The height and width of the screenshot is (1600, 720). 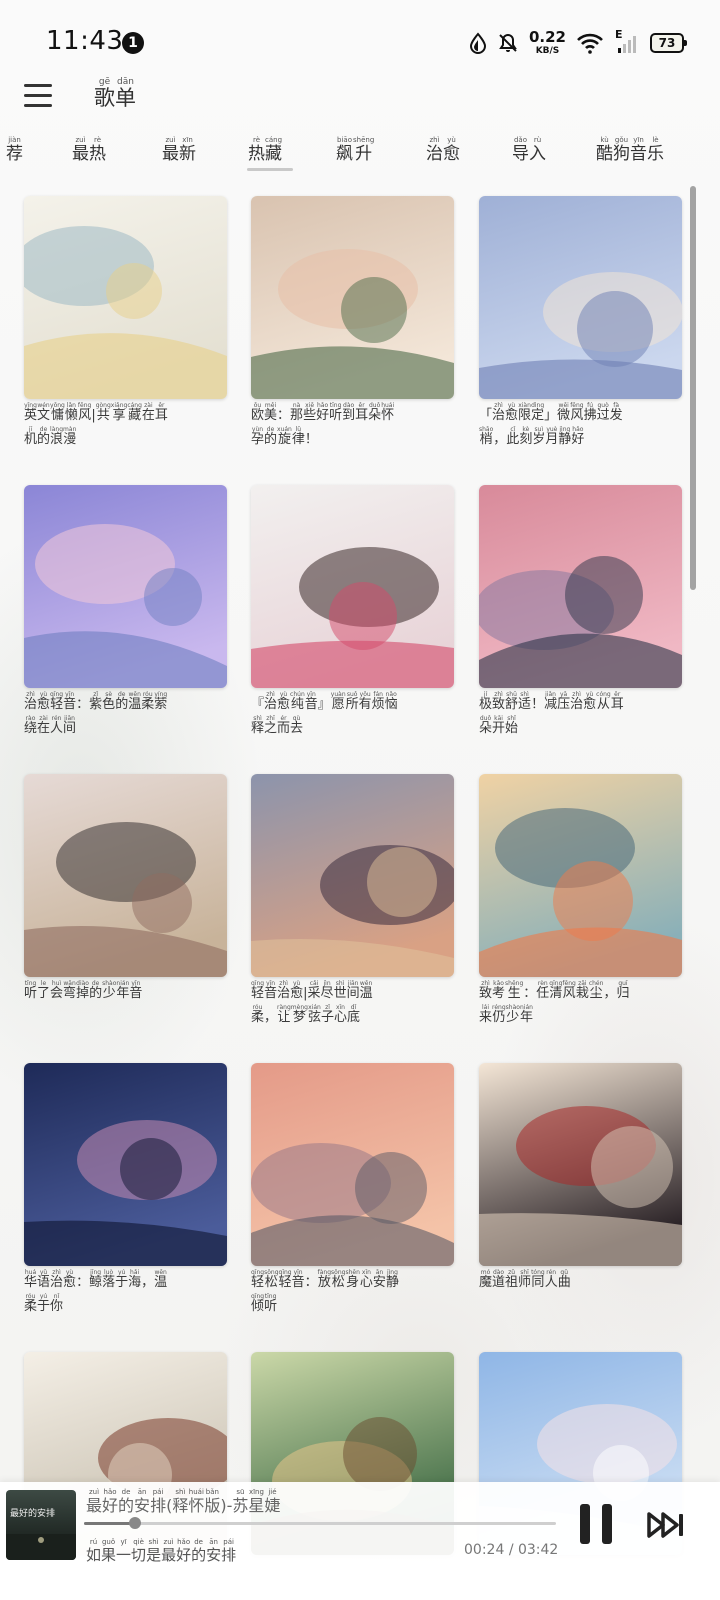 What do you see at coordinates (271, 412) in the screenshot?
I see `title-glyph: měi 美` at bounding box center [271, 412].